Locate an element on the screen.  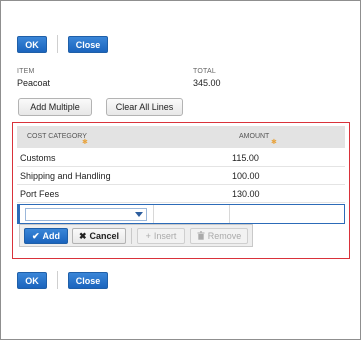
edit-row is located at coordinates (181, 214).